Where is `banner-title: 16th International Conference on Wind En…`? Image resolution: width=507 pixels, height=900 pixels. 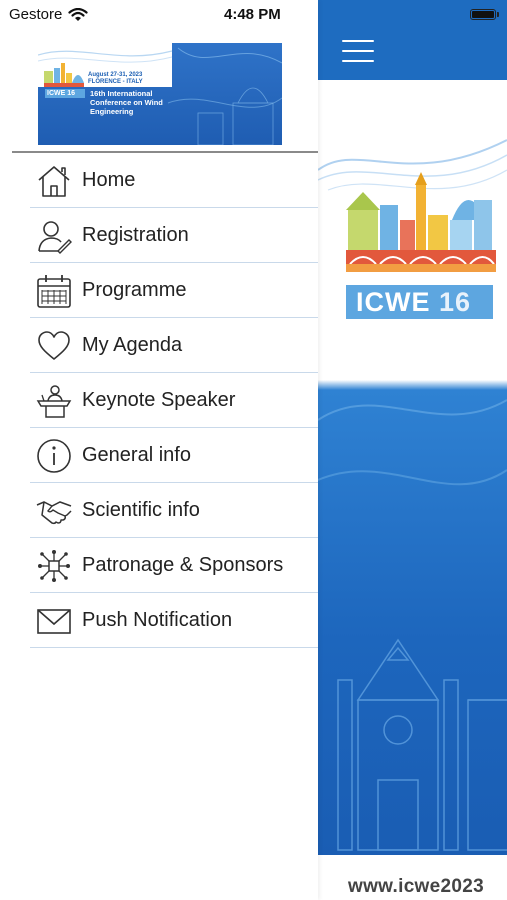
banner-title: 16th International Conference on Wind En… is located at coordinates (126, 102).